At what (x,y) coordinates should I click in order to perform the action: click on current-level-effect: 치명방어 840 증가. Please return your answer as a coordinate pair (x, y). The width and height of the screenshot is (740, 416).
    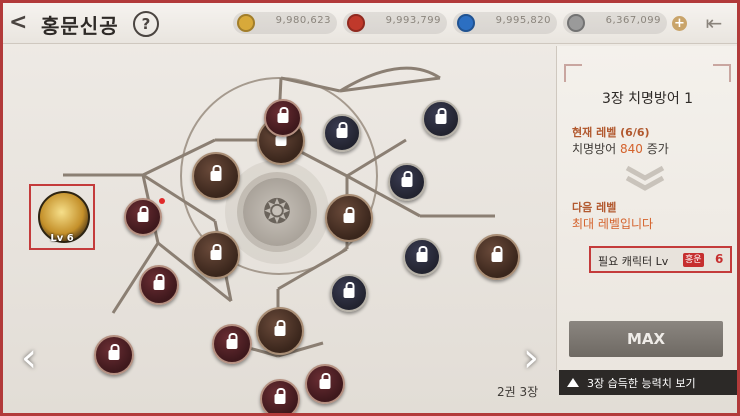
    Looking at the image, I should click on (620, 148).